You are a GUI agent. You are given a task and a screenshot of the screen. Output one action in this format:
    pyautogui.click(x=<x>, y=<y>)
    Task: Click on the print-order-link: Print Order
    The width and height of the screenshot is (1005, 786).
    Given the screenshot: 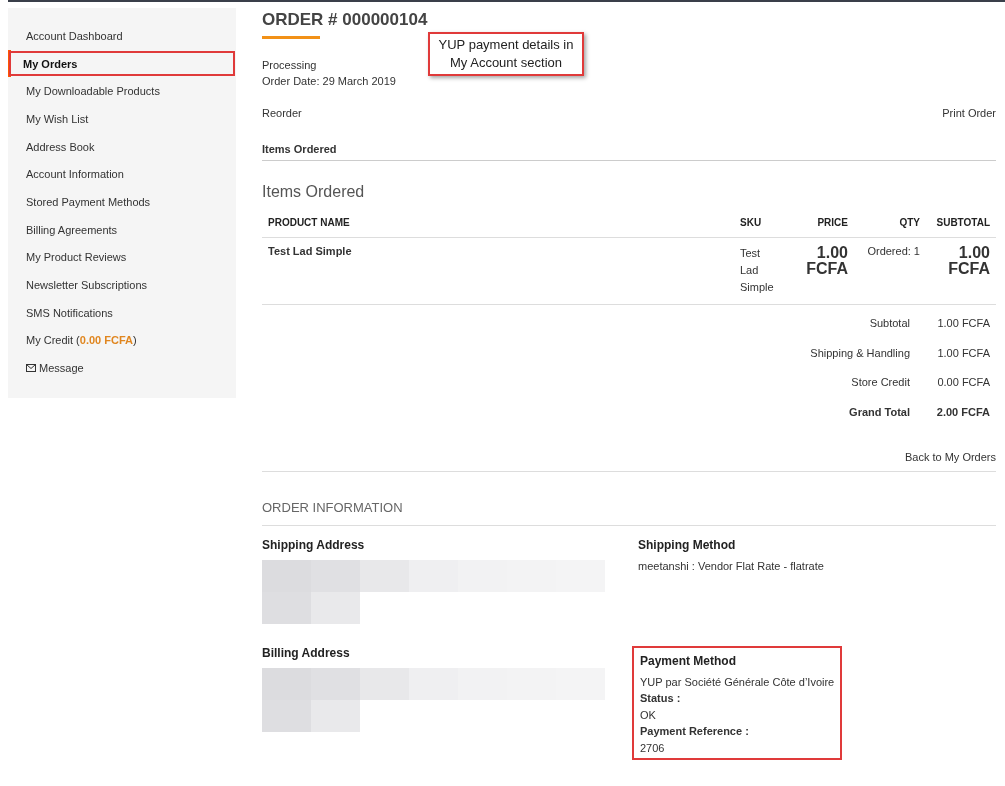 What is the action you would take?
    pyautogui.click(x=969, y=113)
    